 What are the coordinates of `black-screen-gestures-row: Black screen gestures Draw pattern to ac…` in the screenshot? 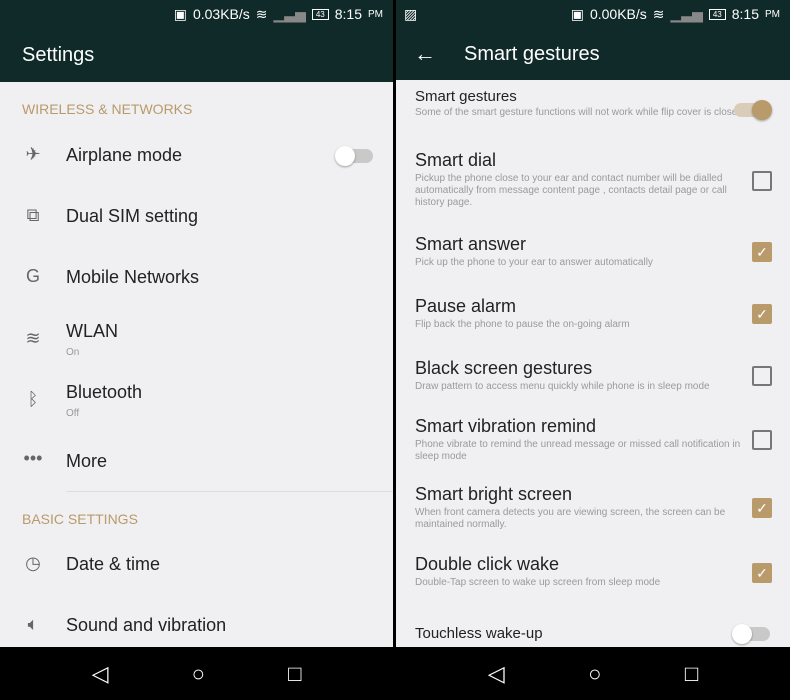 It's located at (602, 375).